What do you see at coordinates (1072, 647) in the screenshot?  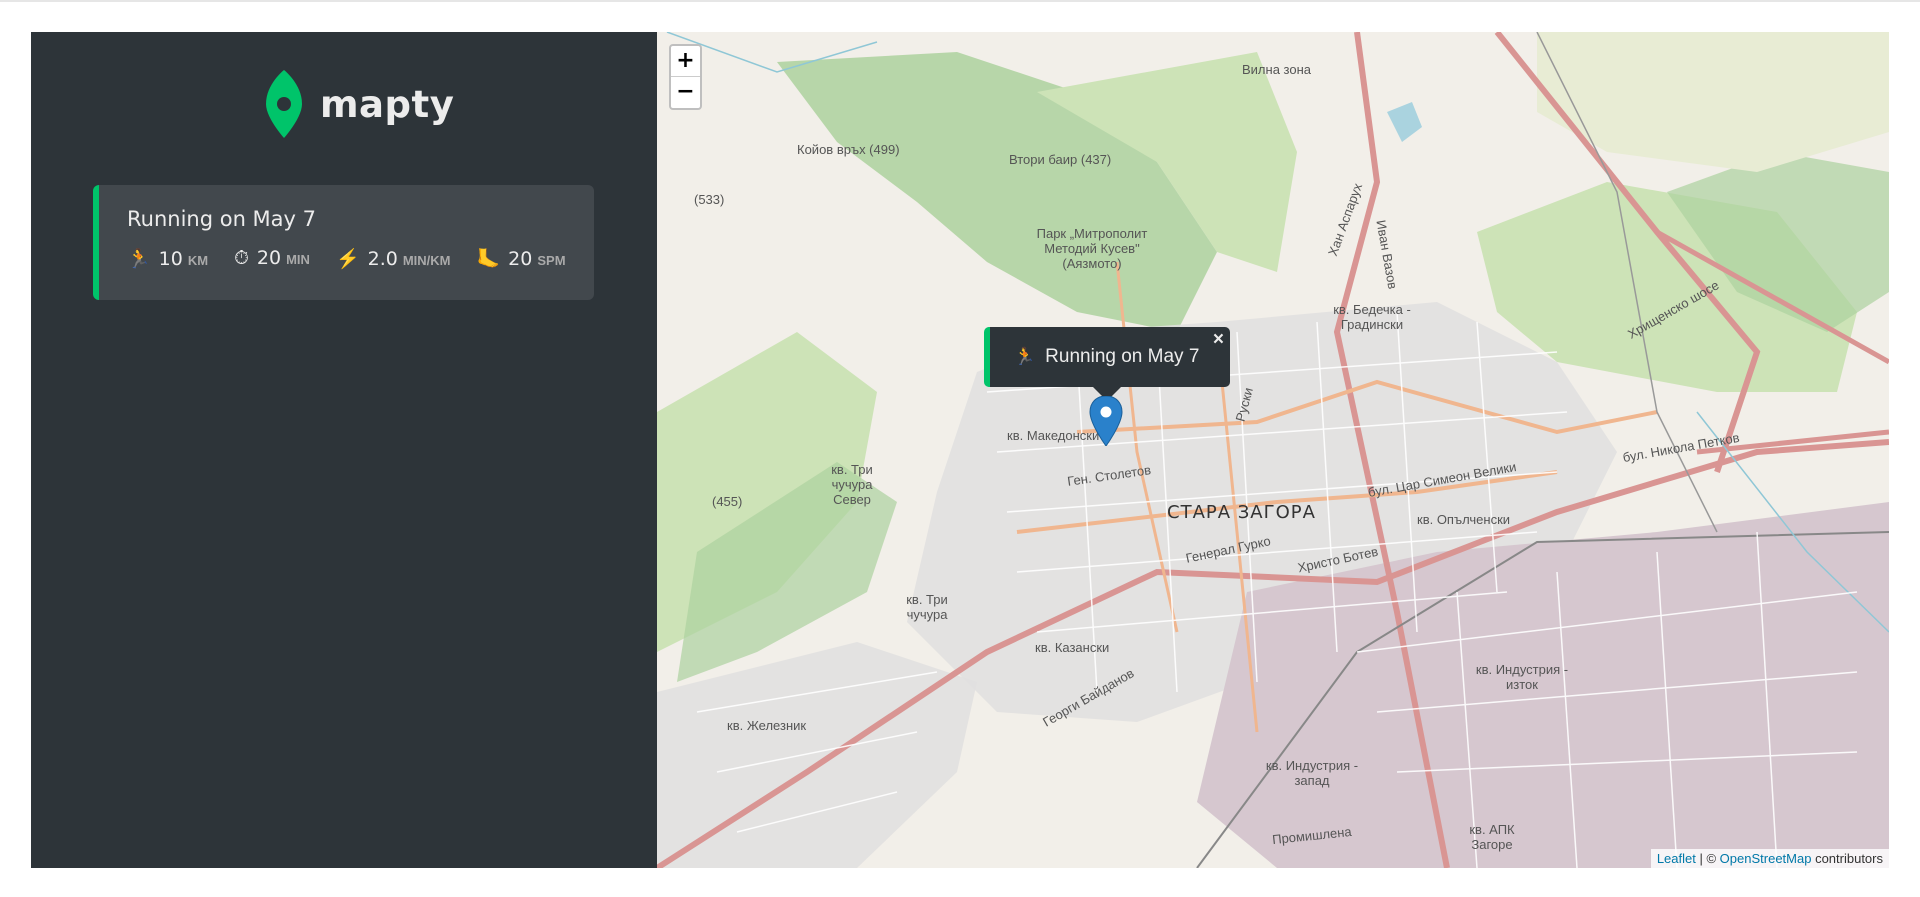 I see `map-label: кв. Казански` at bounding box center [1072, 647].